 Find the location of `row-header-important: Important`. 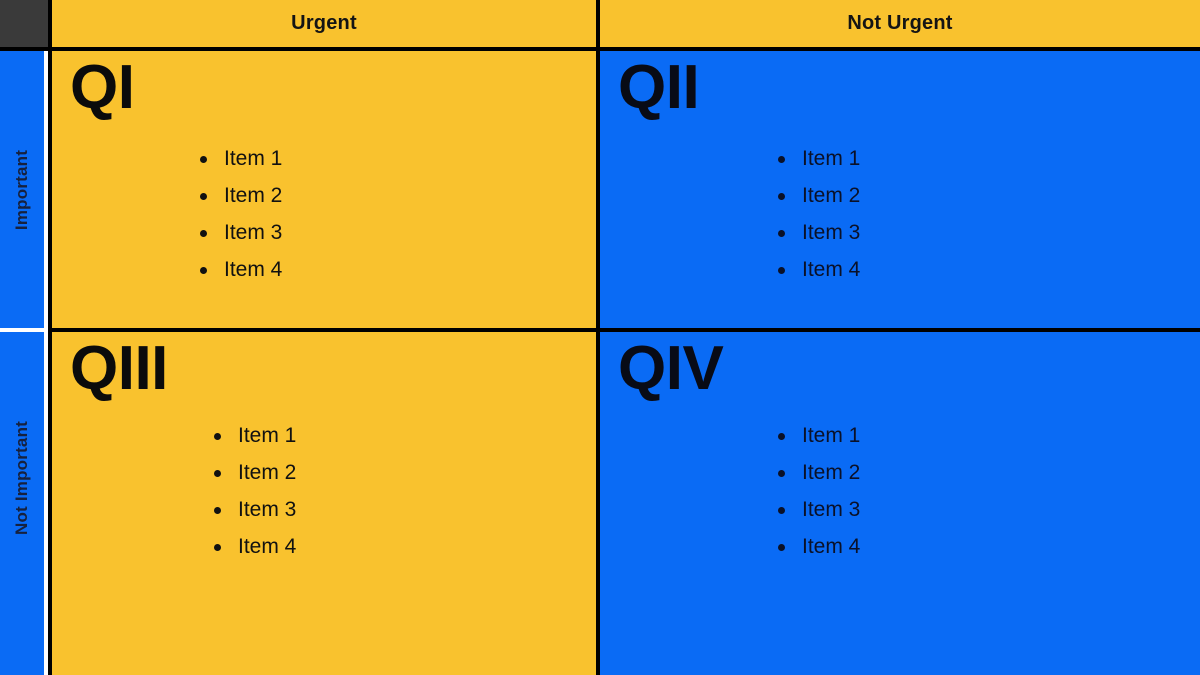

row-header-important: Important is located at coordinates (22, 189).